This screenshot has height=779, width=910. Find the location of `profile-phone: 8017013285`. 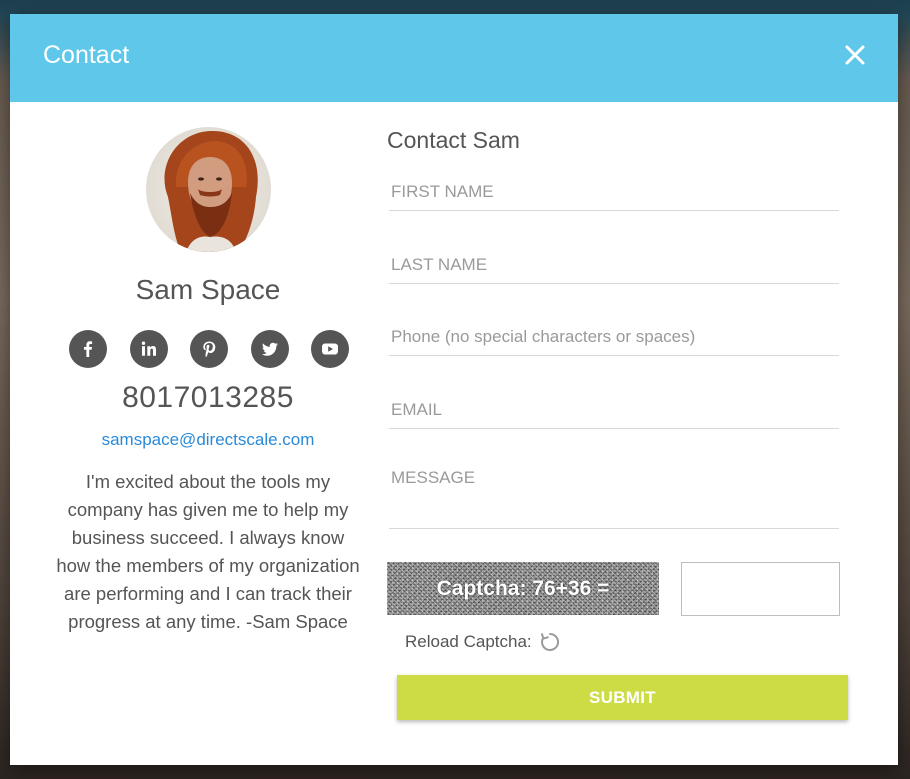

profile-phone: 8017013285 is located at coordinates (208, 397).